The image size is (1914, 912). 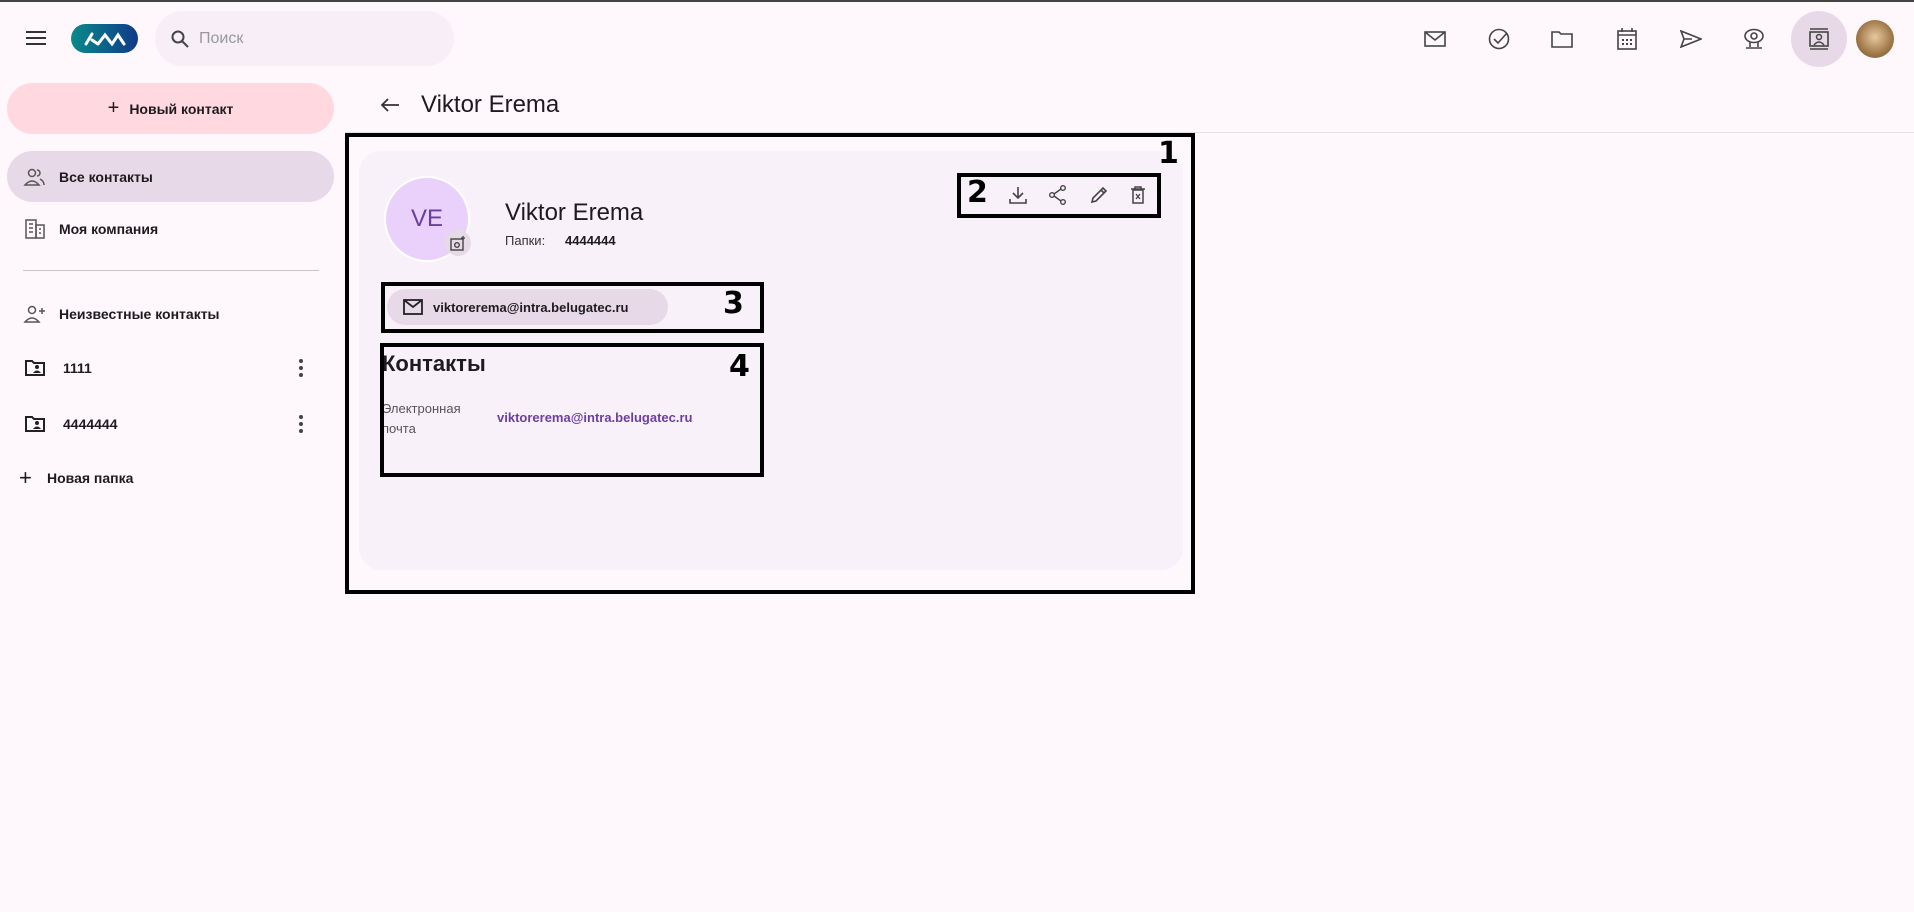 What do you see at coordinates (139, 313) in the screenshot?
I see `sidebar-item-label: Неизвестные контакты` at bounding box center [139, 313].